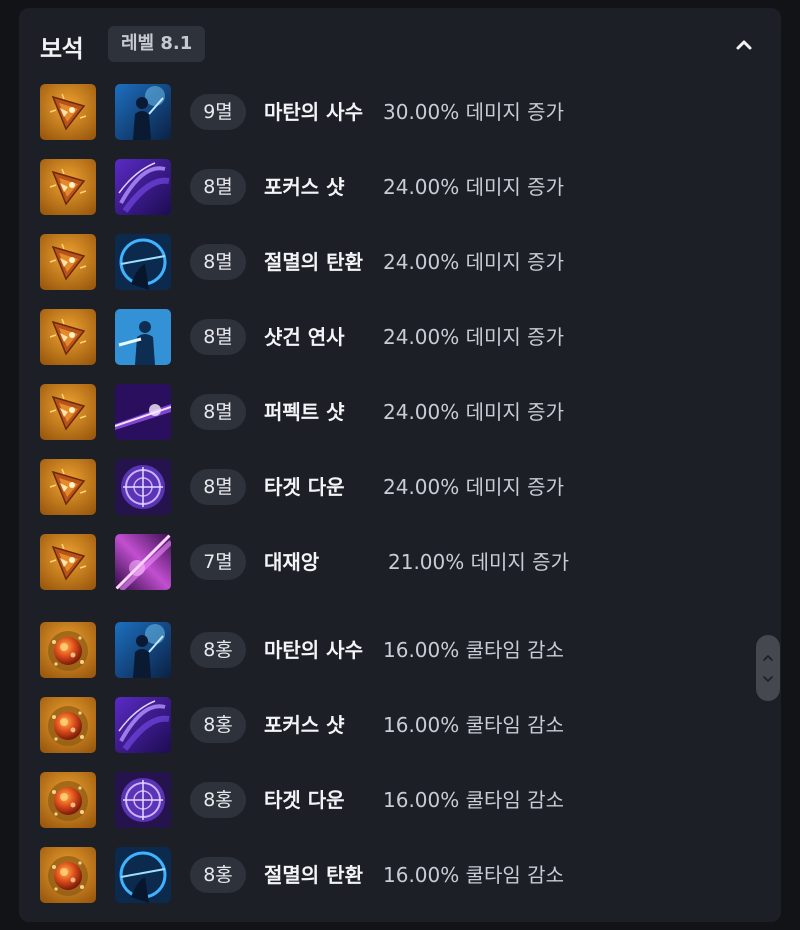 This screenshot has width=800, height=930. I want to click on gem-row: 8멸 타겟 다운 24.00% 데미지 증가, so click(400, 487).